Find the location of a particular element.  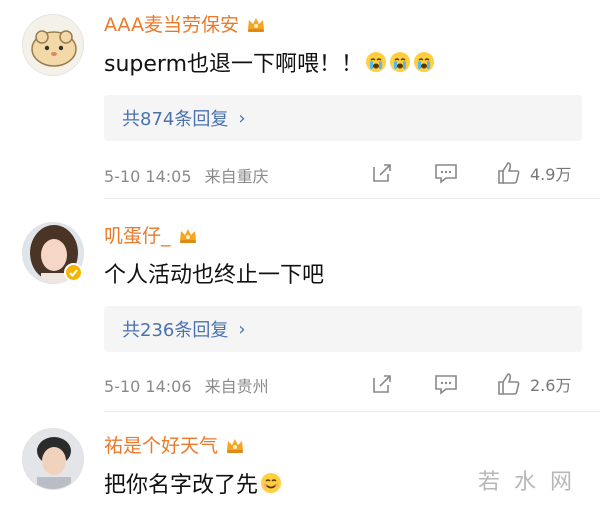

comment-meta: 5-10 14:05 来自重庆 is located at coordinates (186, 175).